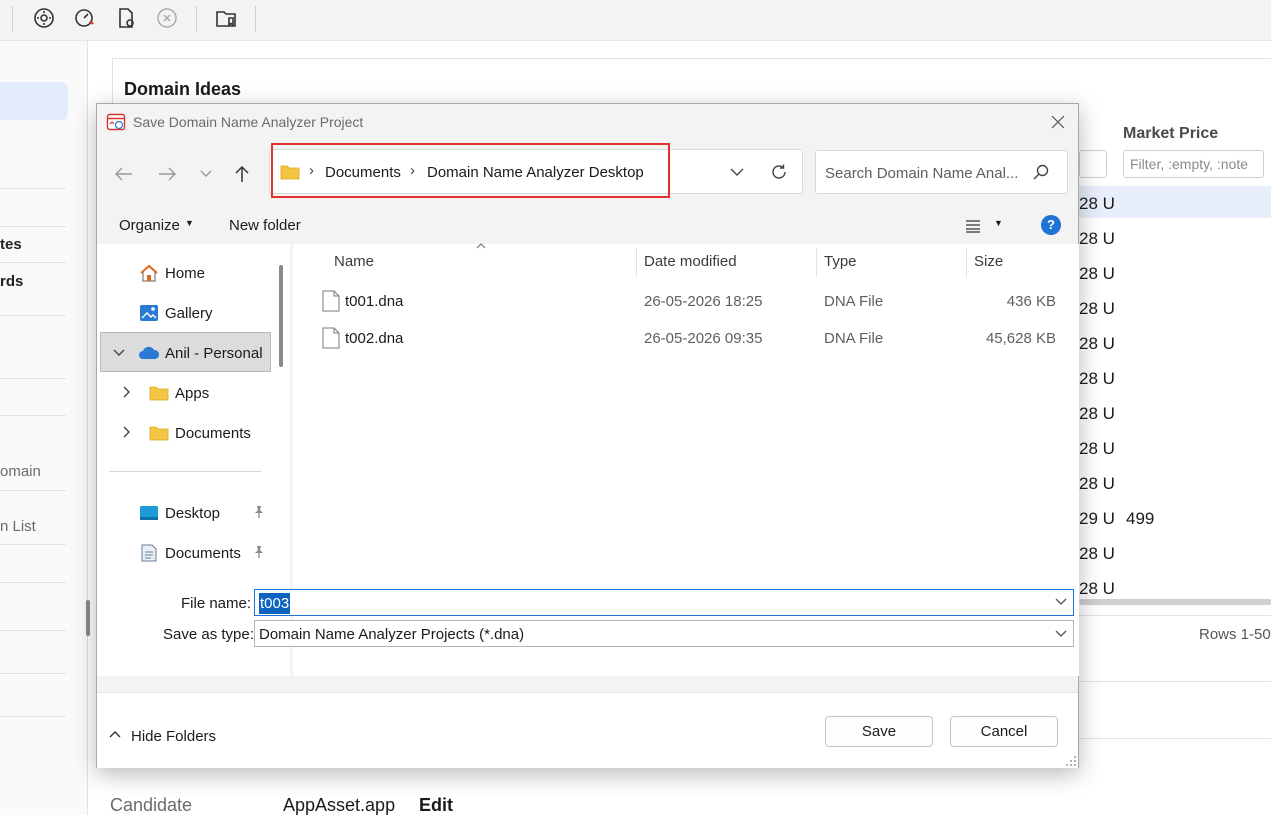 Image resolution: width=1271 pixels, height=815 pixels. Describe the element at coordinates (879, 731) in the screenshot. I see `save-button: Save` at that location.